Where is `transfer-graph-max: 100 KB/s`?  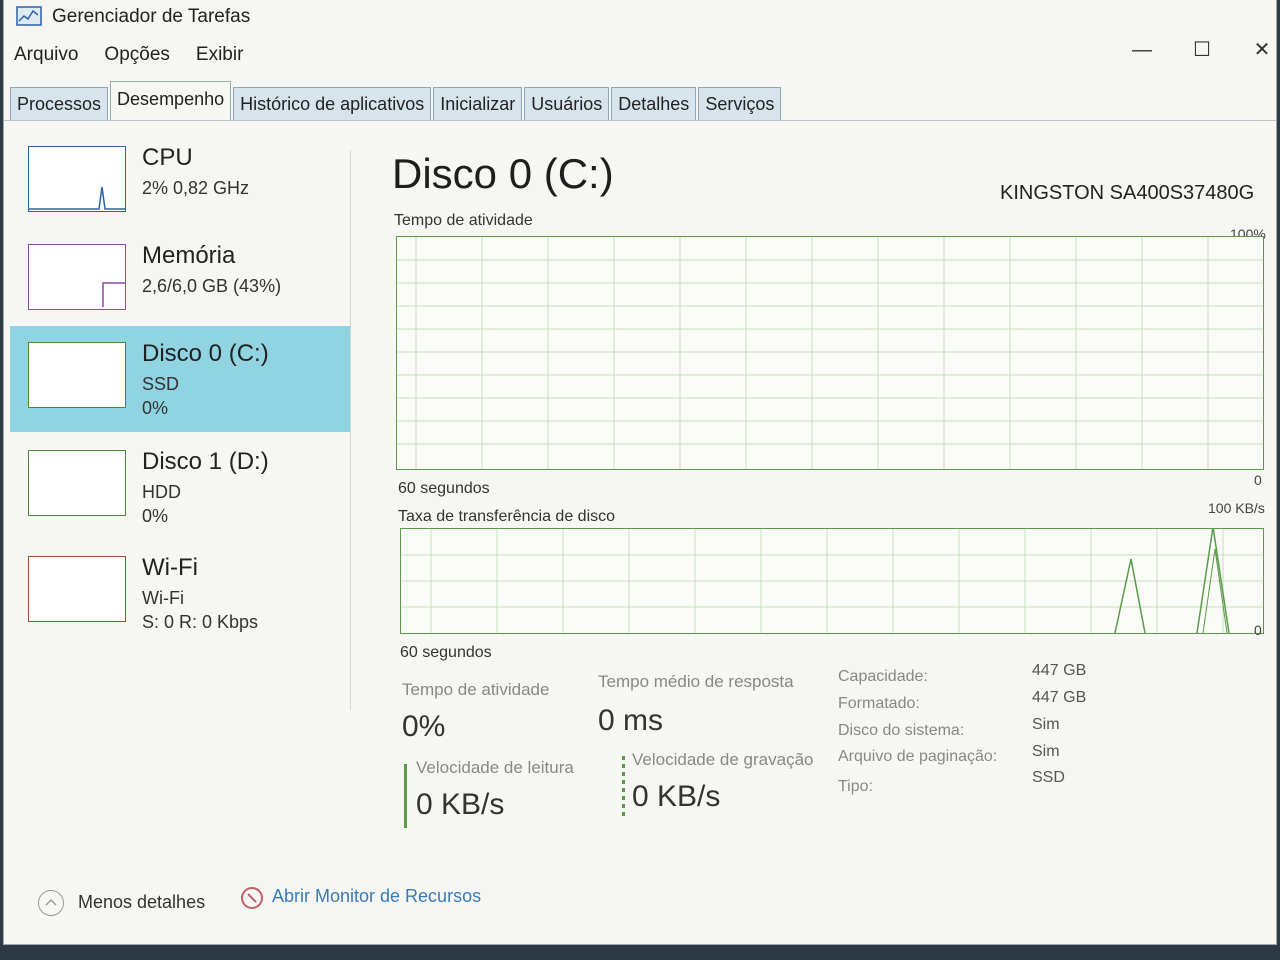
transfer-graph-max: 100 KB/s is located at coordinates (1236, 508).